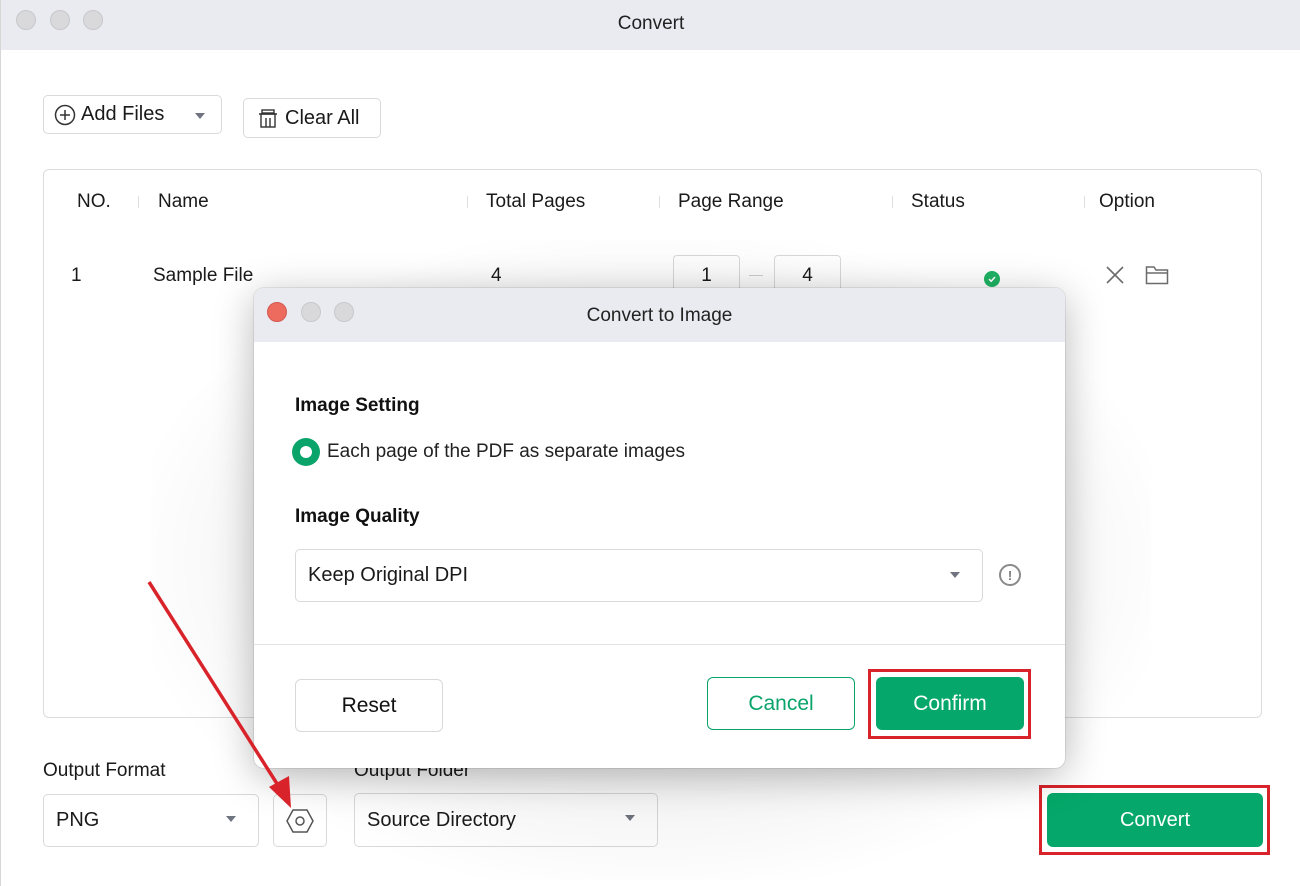  Describe the element at coordinates (322, 117) in the screenshot. I see `clear-all-label: Clear All` at that location.